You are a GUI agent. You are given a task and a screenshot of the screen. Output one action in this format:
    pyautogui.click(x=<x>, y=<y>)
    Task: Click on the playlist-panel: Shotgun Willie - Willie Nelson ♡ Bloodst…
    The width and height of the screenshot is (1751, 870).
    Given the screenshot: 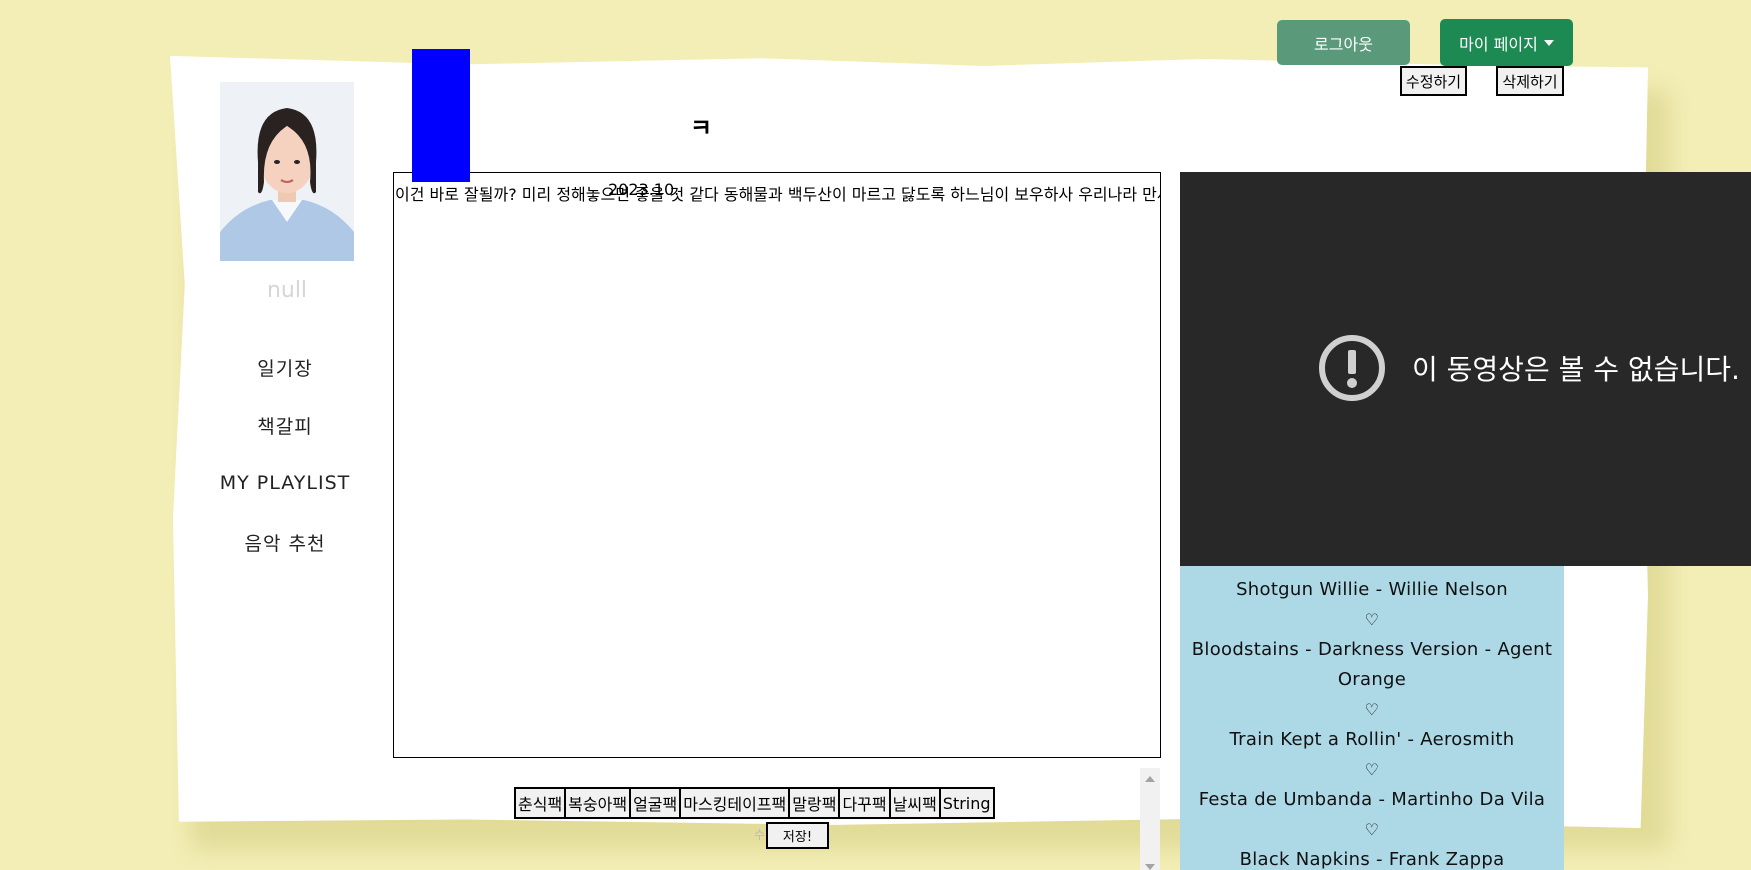 What is the action you would take?
    pyautogui.click(x=1372, y=718)
    